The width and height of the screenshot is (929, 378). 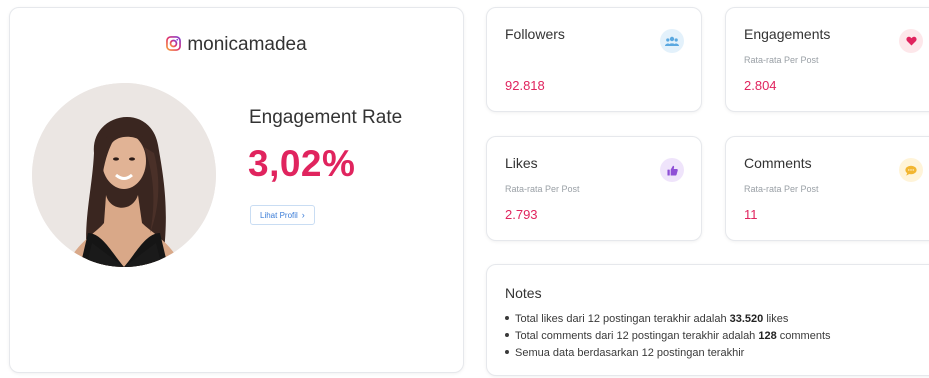 What do you see at coordinates (326, 117) in the screenshot?
I see `engagement-rate-label: Engagement Rate` at bounding box center [326, 117].